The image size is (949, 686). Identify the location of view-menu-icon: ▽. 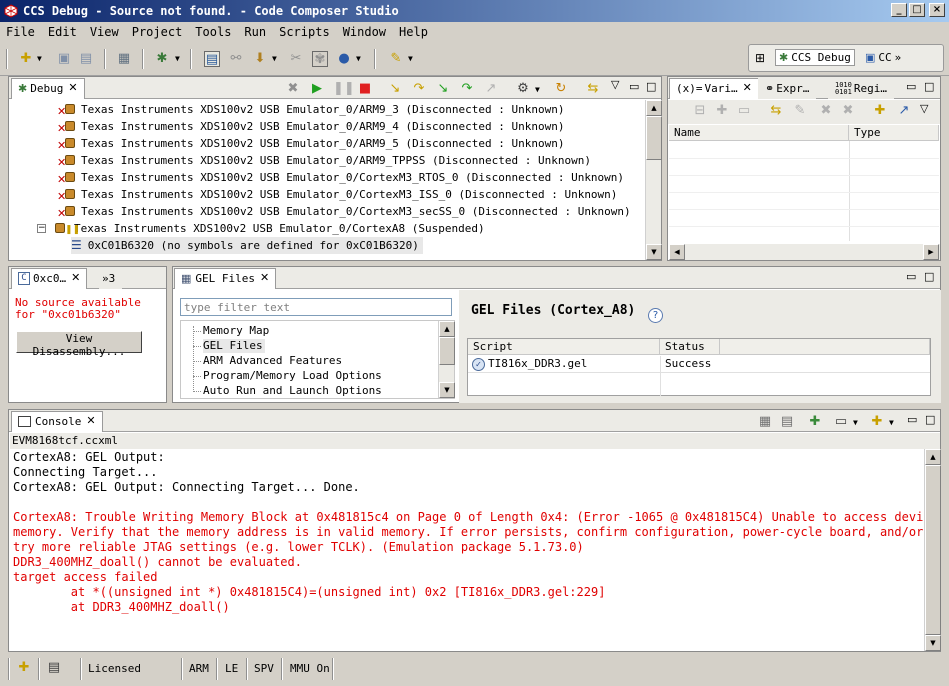
(924, 109).